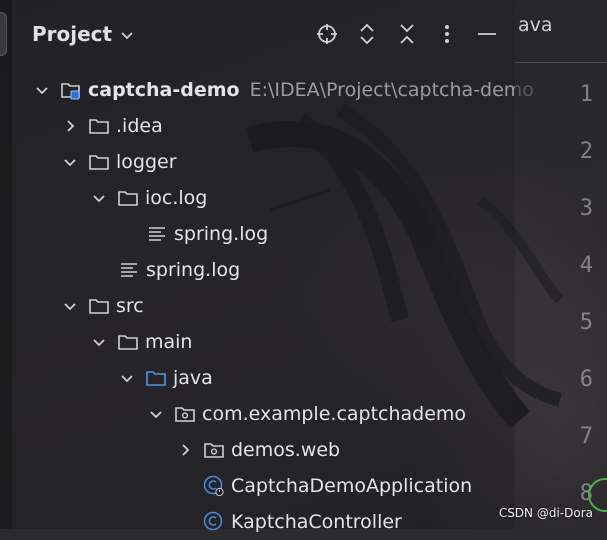 This screenshot has height=540, width=607. I want to click on tree-row-logger: logger, so click(118, 162).